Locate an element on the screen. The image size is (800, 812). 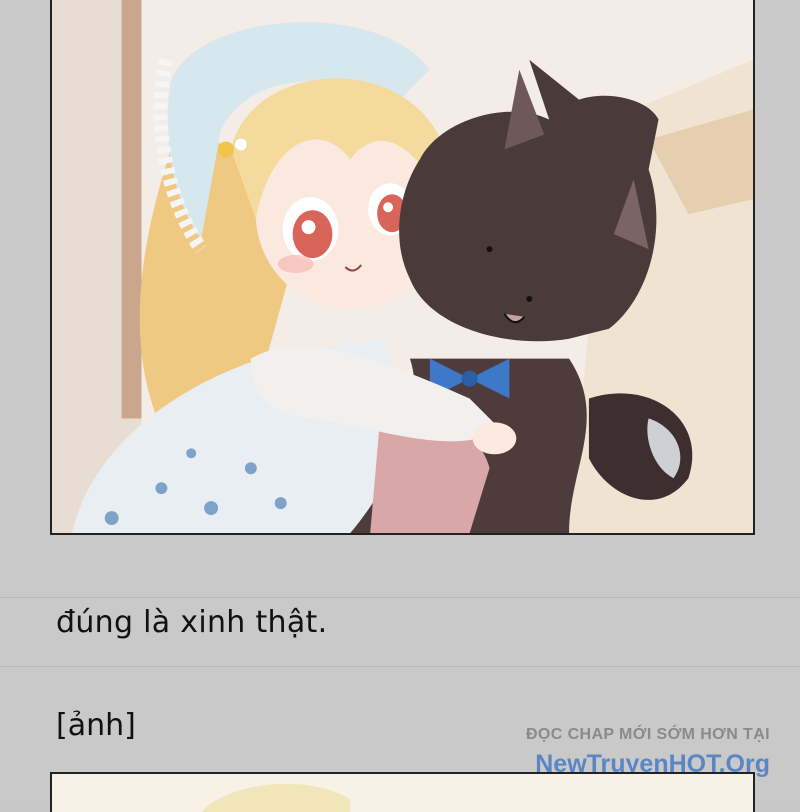
image-placeholder-label: [ảnh] is located at coordinates (96, 725).